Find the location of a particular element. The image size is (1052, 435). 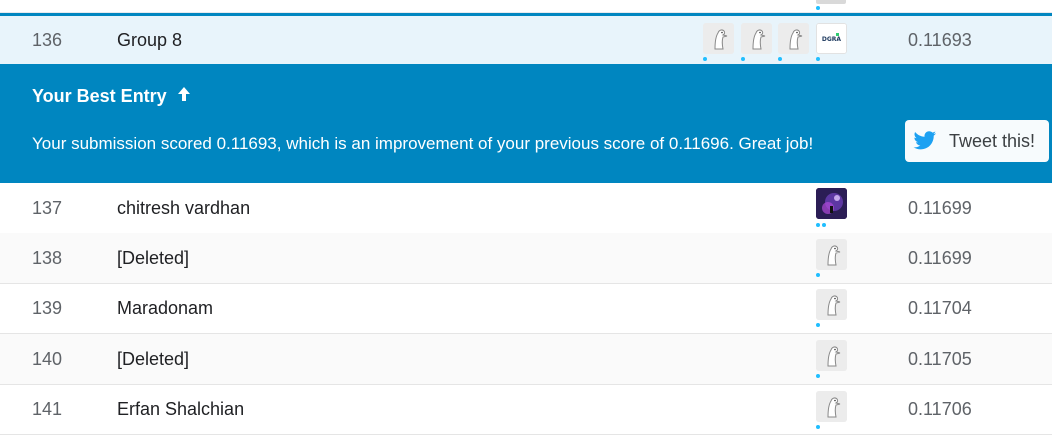

table-row: 137 chitresh vardhan 0.11699 is located at coordinates (526, 208).